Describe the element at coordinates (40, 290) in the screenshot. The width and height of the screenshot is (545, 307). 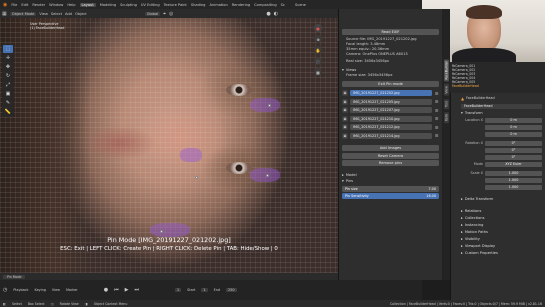
I see `keying-menu: Keying` at that location.